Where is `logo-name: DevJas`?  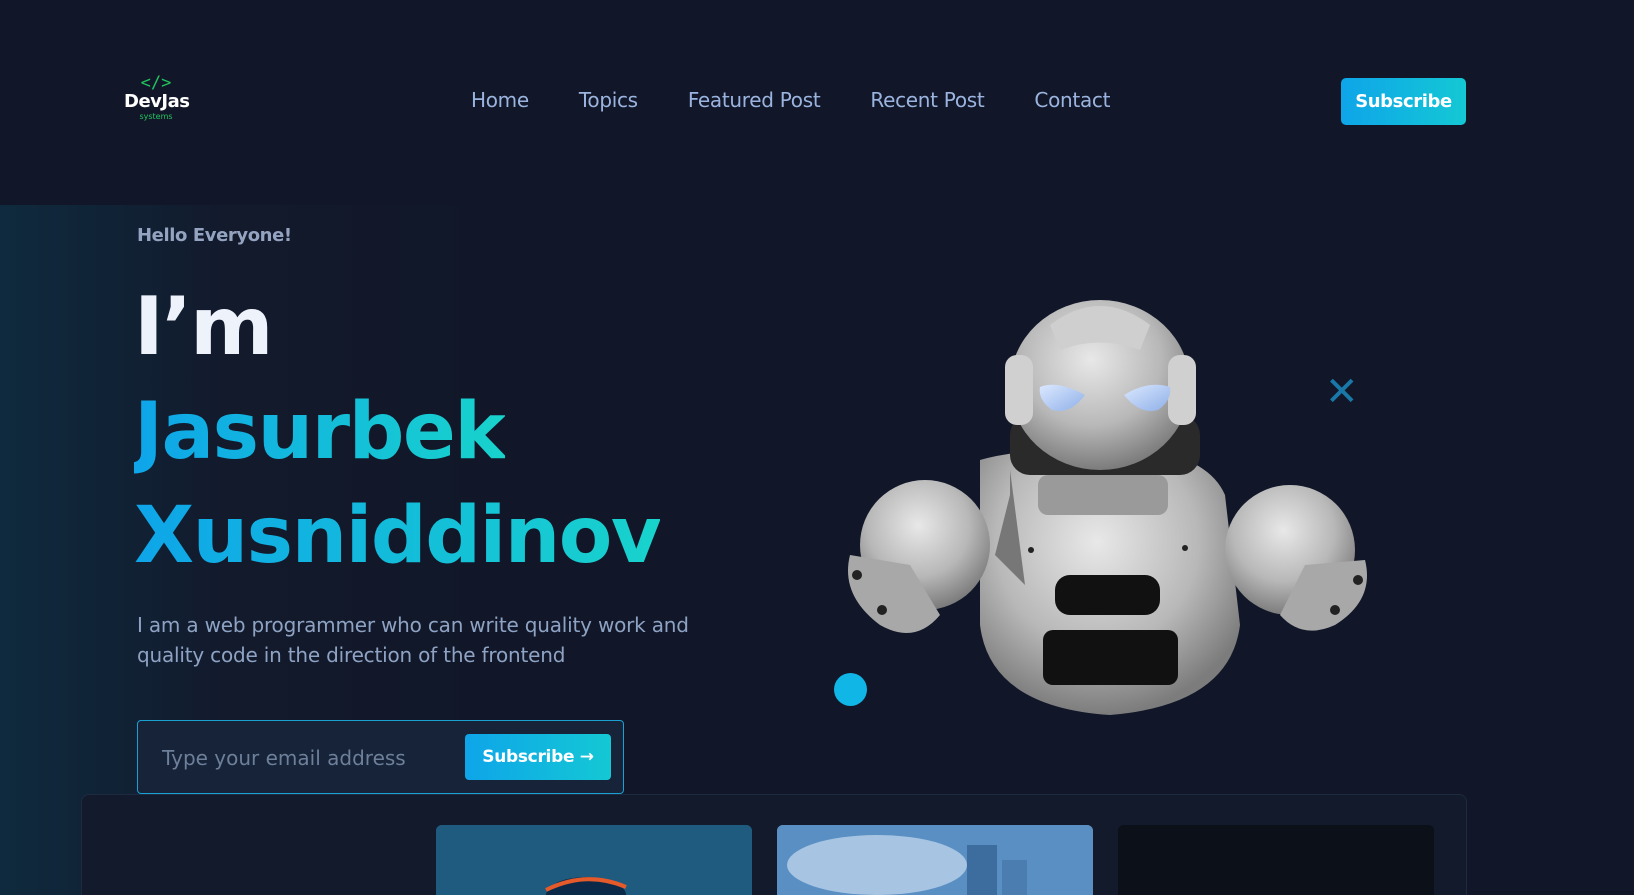 logo-name: DevJas is located at coordinates (157, 101).